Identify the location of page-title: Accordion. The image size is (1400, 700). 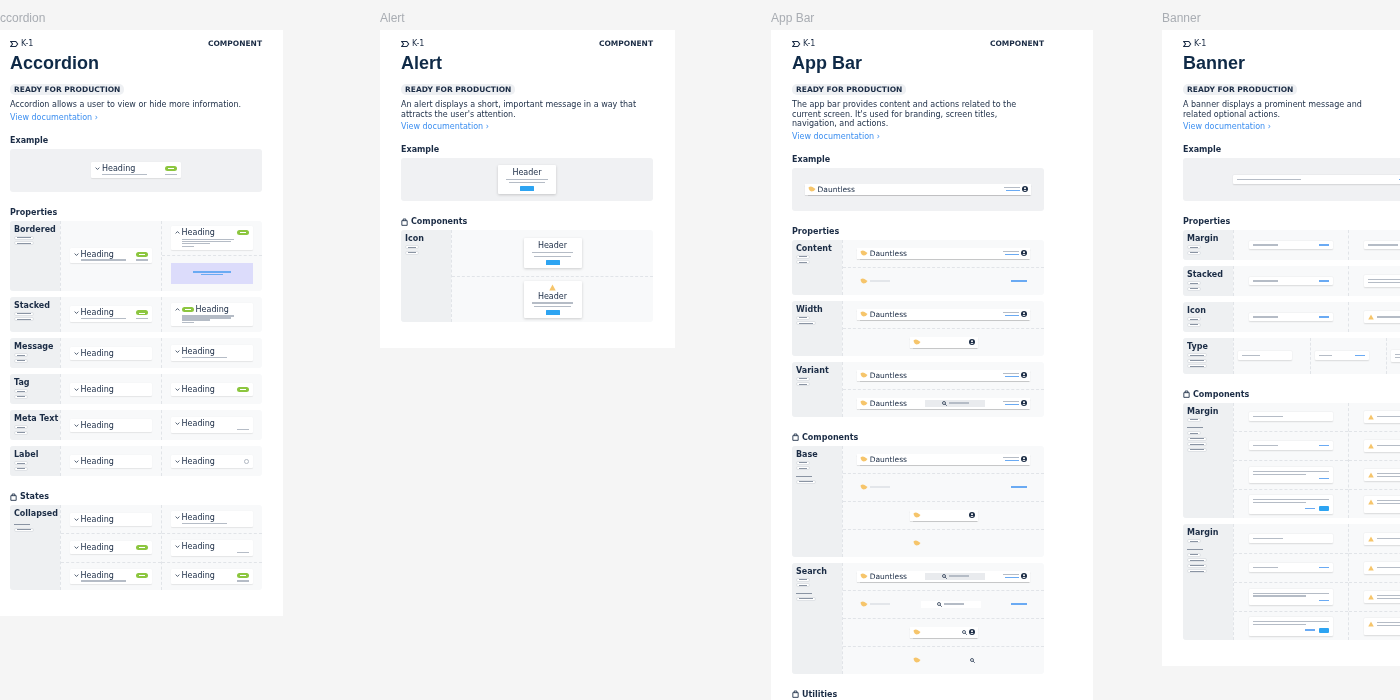
(55, 63).